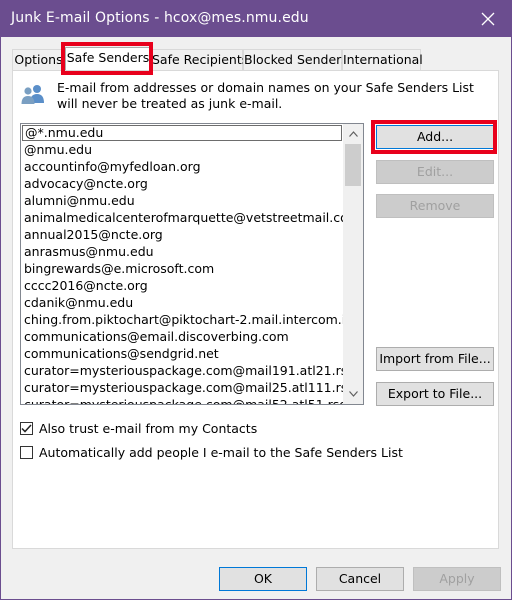  Describe the element at coordinates (182, 336) in the screenshot. I see `sender-list-item: communications@email.discoverbing.com` at that location.